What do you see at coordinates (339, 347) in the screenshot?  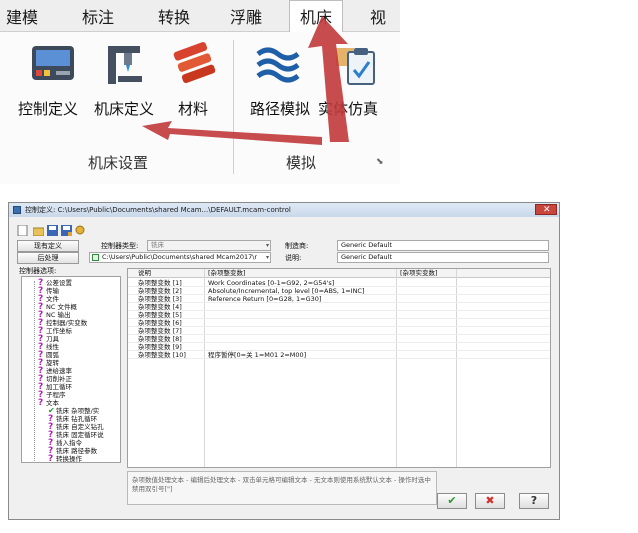 I see `table-row: 杂项整变数 [9]` at bounding box center [339, 347].